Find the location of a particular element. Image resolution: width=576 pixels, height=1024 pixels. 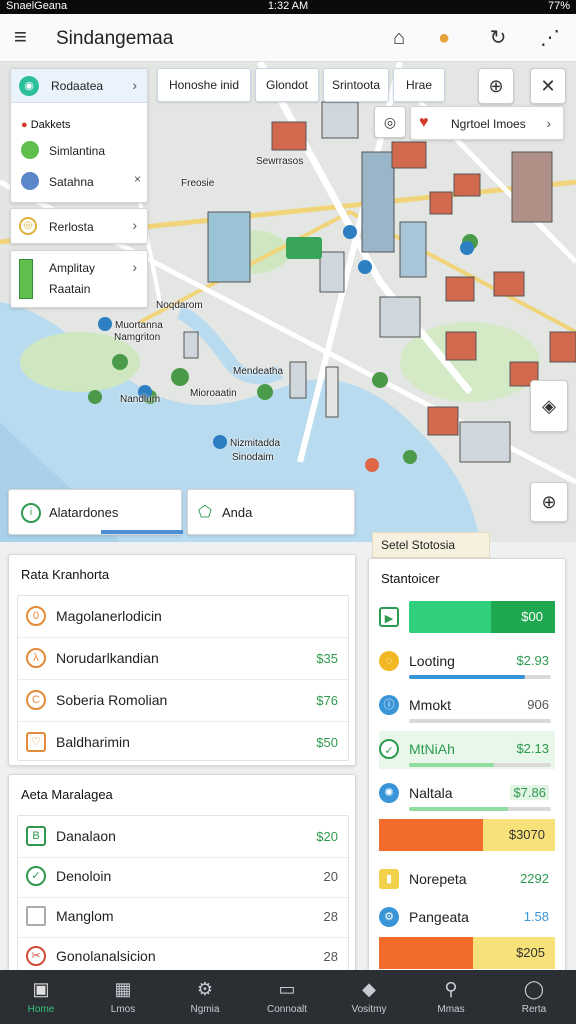

stat-row: ✺ Naltala $7.86 is located at coordinates (467, 794).